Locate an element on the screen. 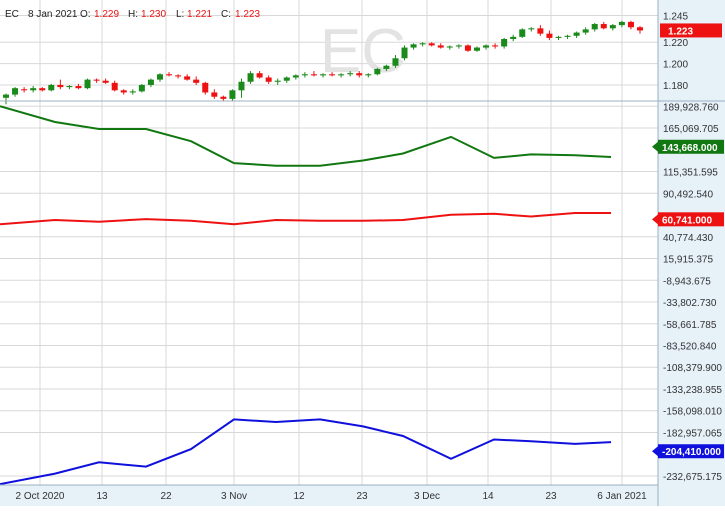 The image size is (725, 511). y-tick-label: -83,520.840 is located at coordinates (690, 347).